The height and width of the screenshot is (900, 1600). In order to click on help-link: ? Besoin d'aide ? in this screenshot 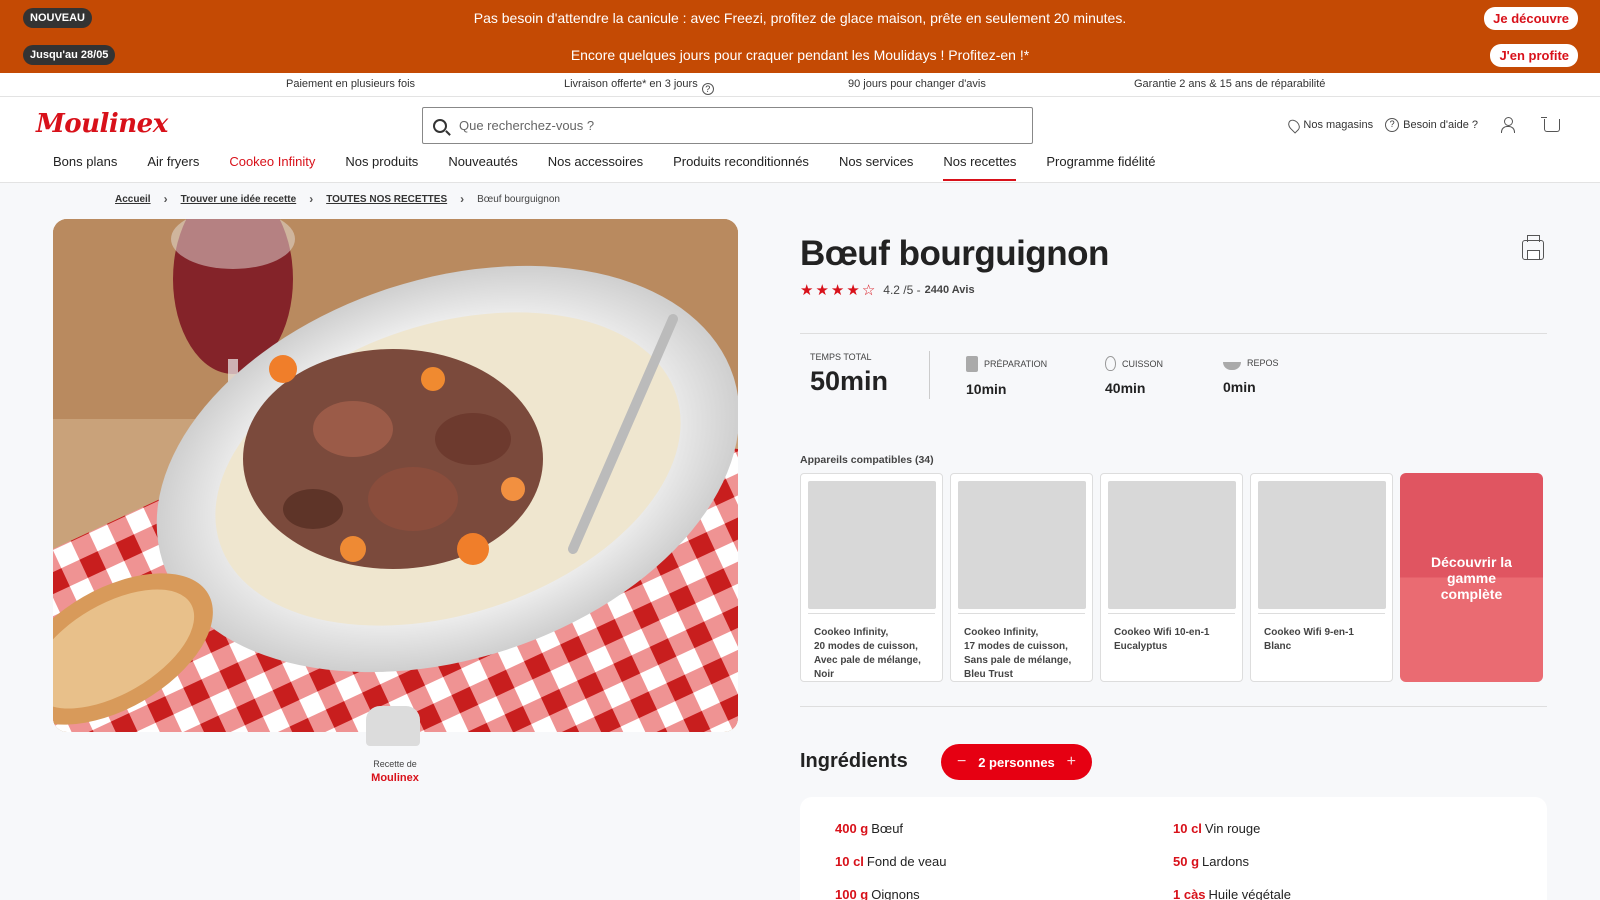, I will do `click(1431, 125)`.